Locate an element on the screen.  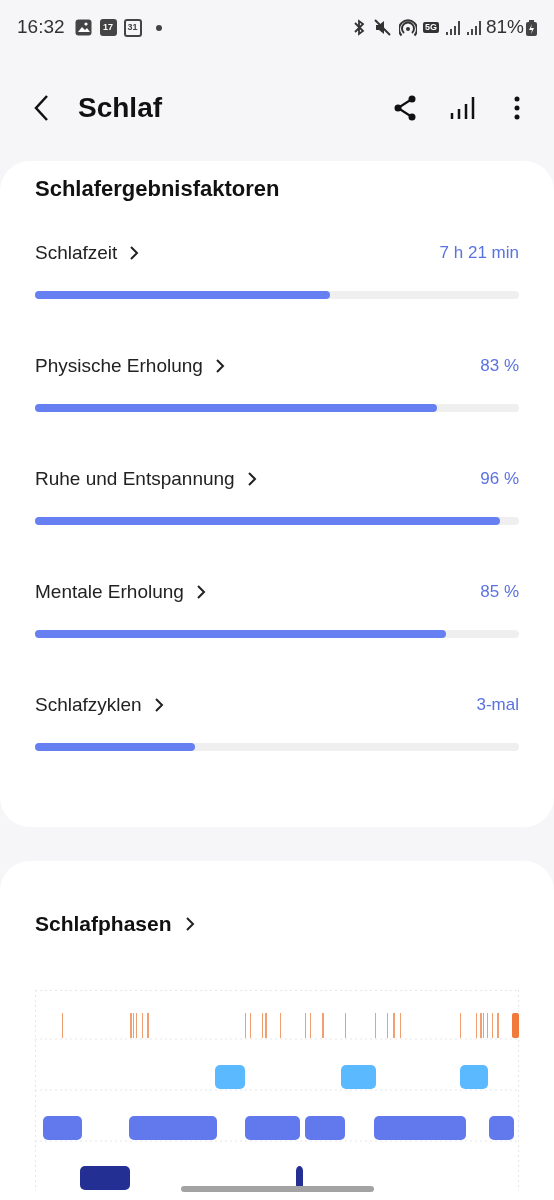
network-badge: 5G is located at coordinates (430, 27).